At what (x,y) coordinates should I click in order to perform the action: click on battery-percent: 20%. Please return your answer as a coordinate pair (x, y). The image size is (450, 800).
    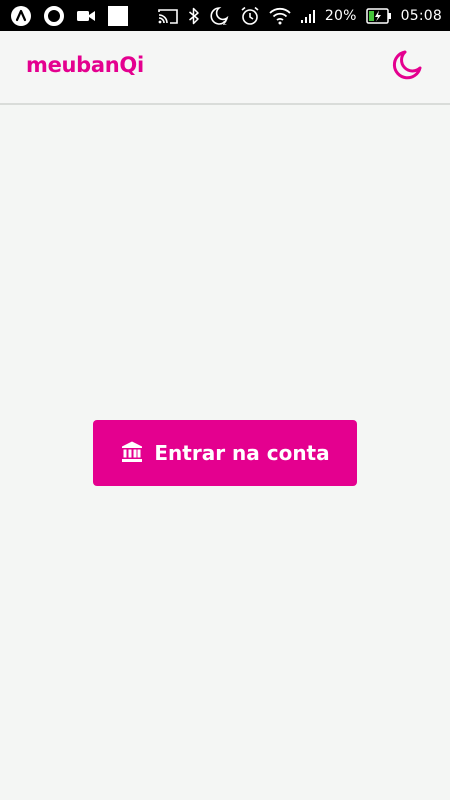
    Looking at the image, I should click on (340, 15).